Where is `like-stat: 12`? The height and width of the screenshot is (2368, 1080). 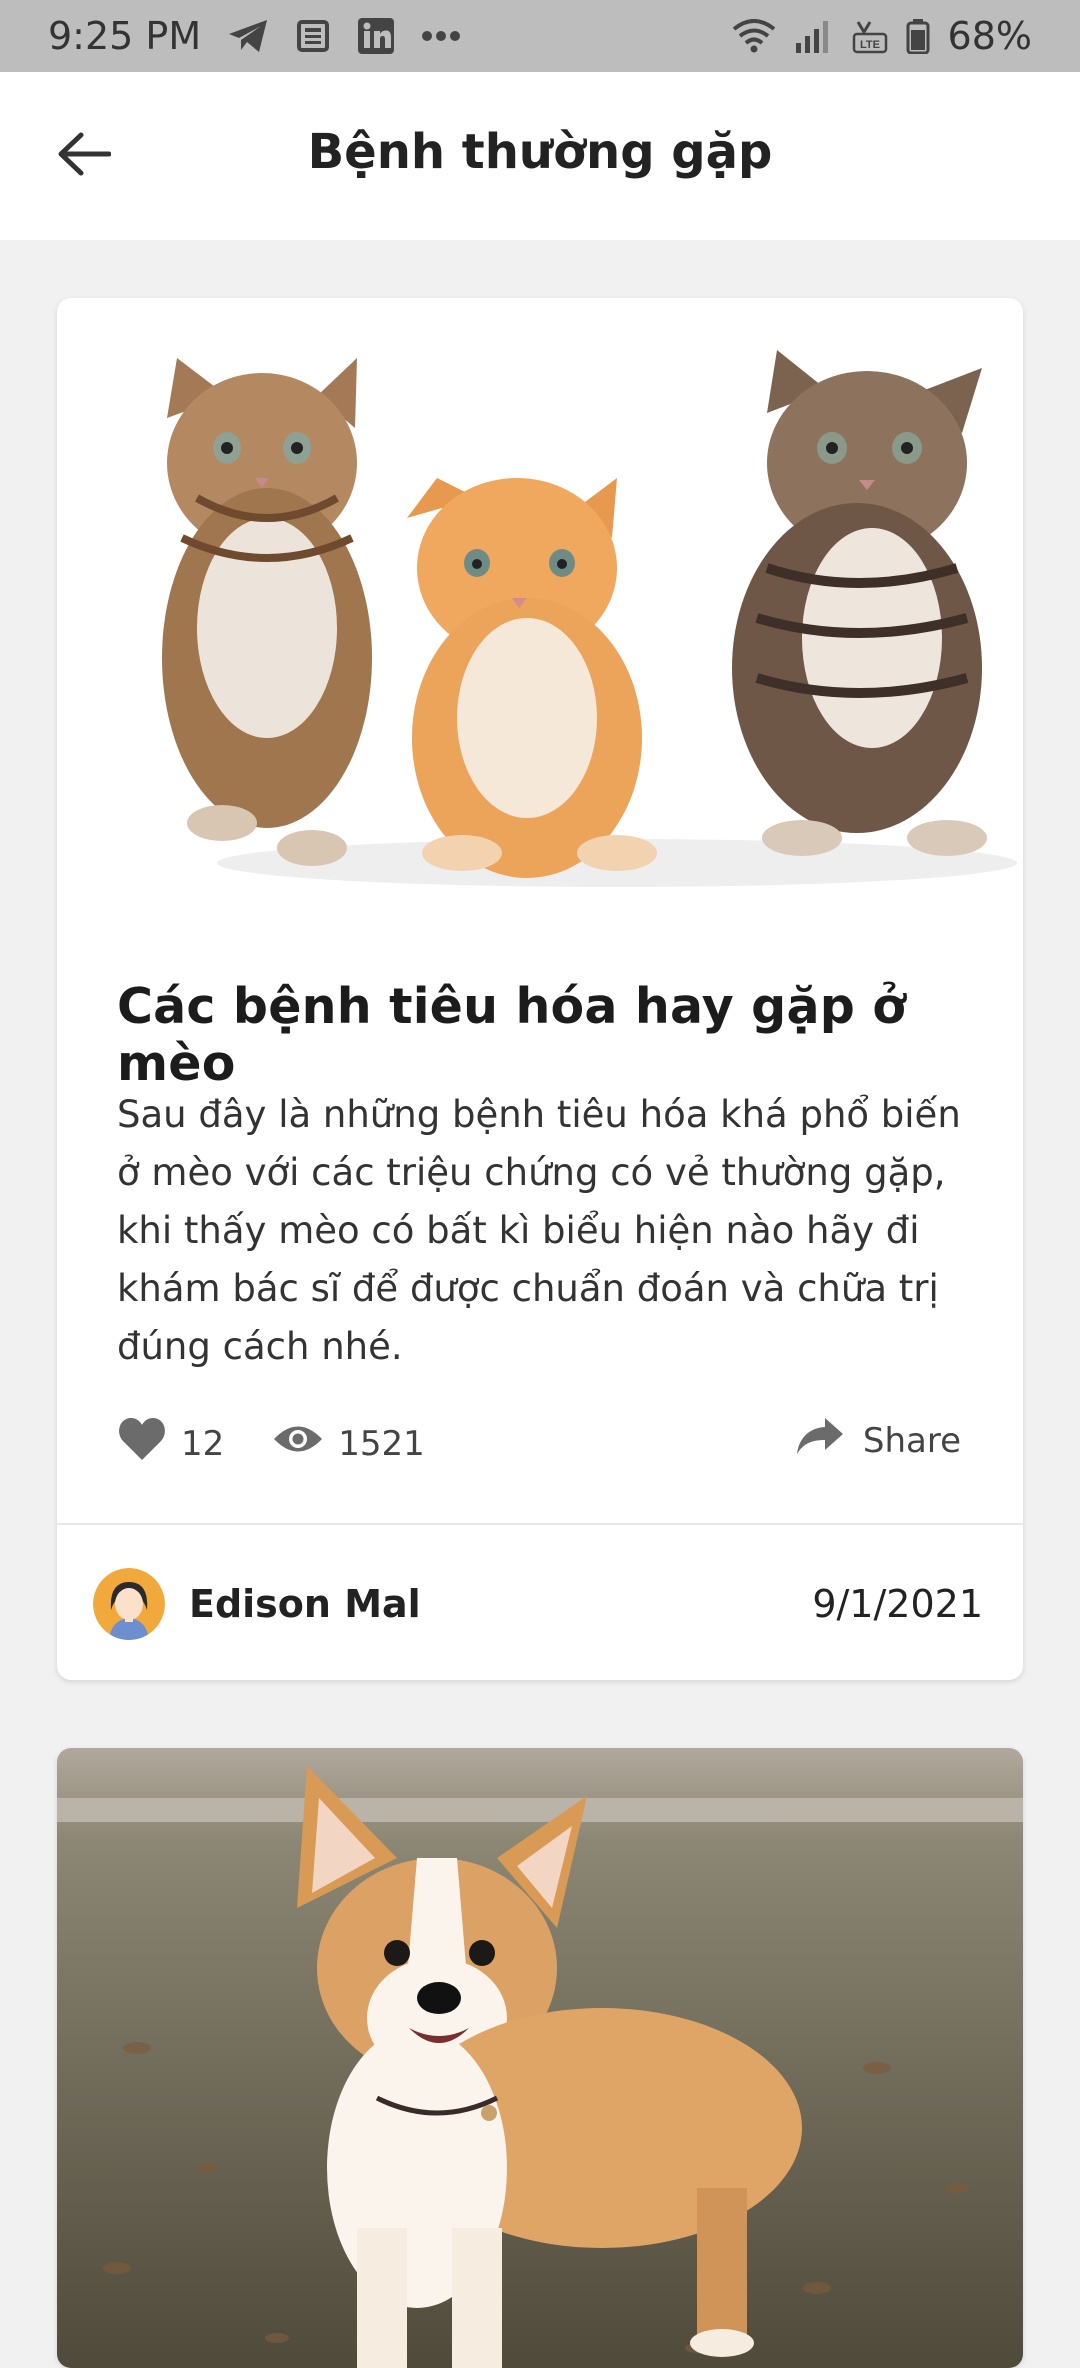
like-stat: 12 is located at coordinates (170, 1443).